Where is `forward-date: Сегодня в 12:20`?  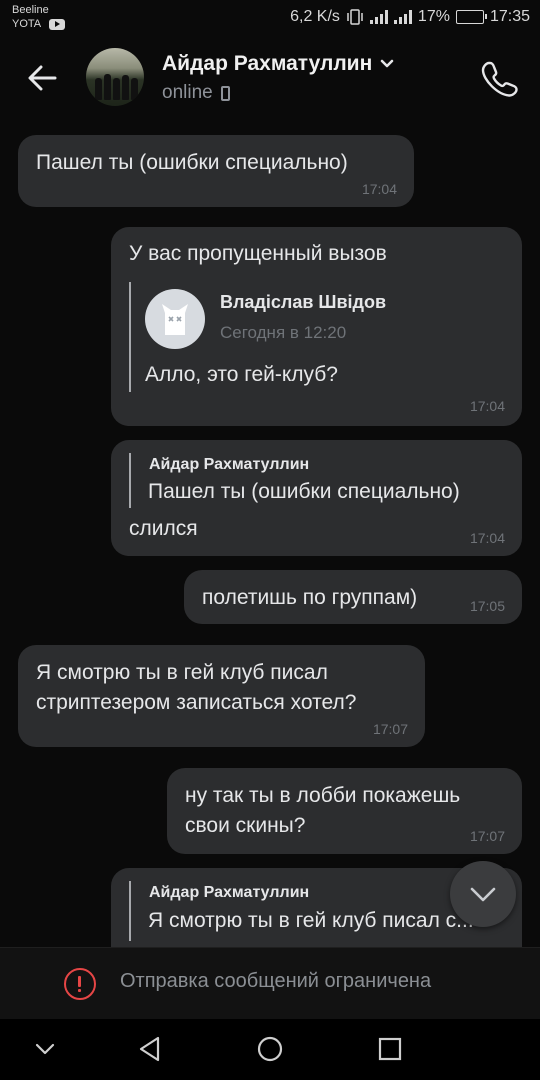
forward-date: Сегодня в 12:20 is located at coordinates (283, 332).